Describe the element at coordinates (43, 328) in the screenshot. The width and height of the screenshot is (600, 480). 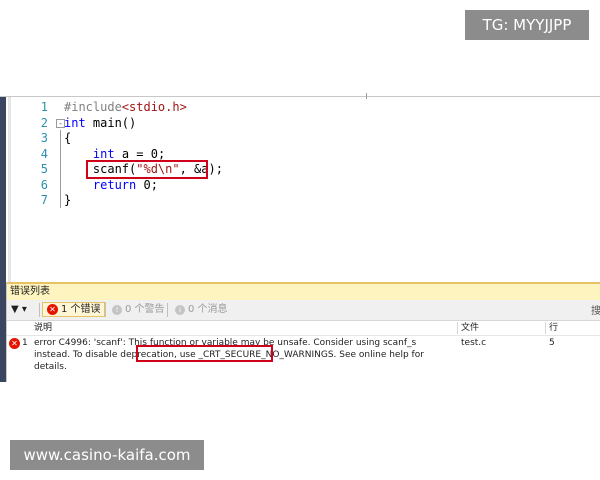
I see `column-description: 说明` at that location.